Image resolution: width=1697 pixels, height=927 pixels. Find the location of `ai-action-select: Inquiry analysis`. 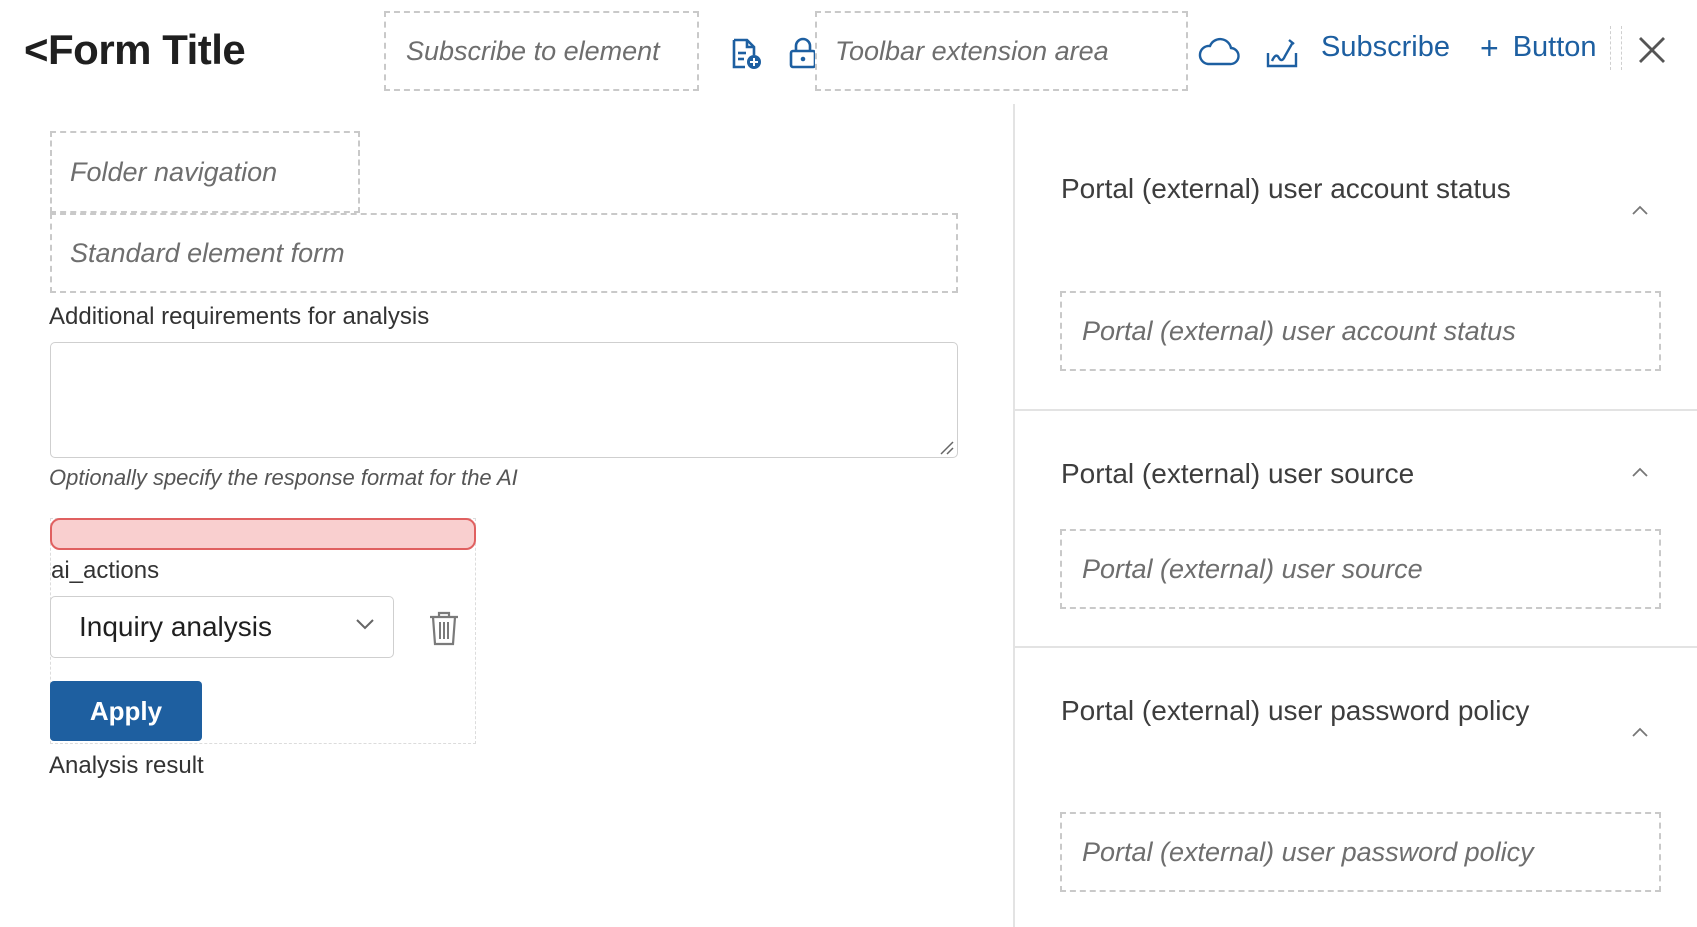

ai-action-select: Inquiry analysis is located at coordinates (222, 627).